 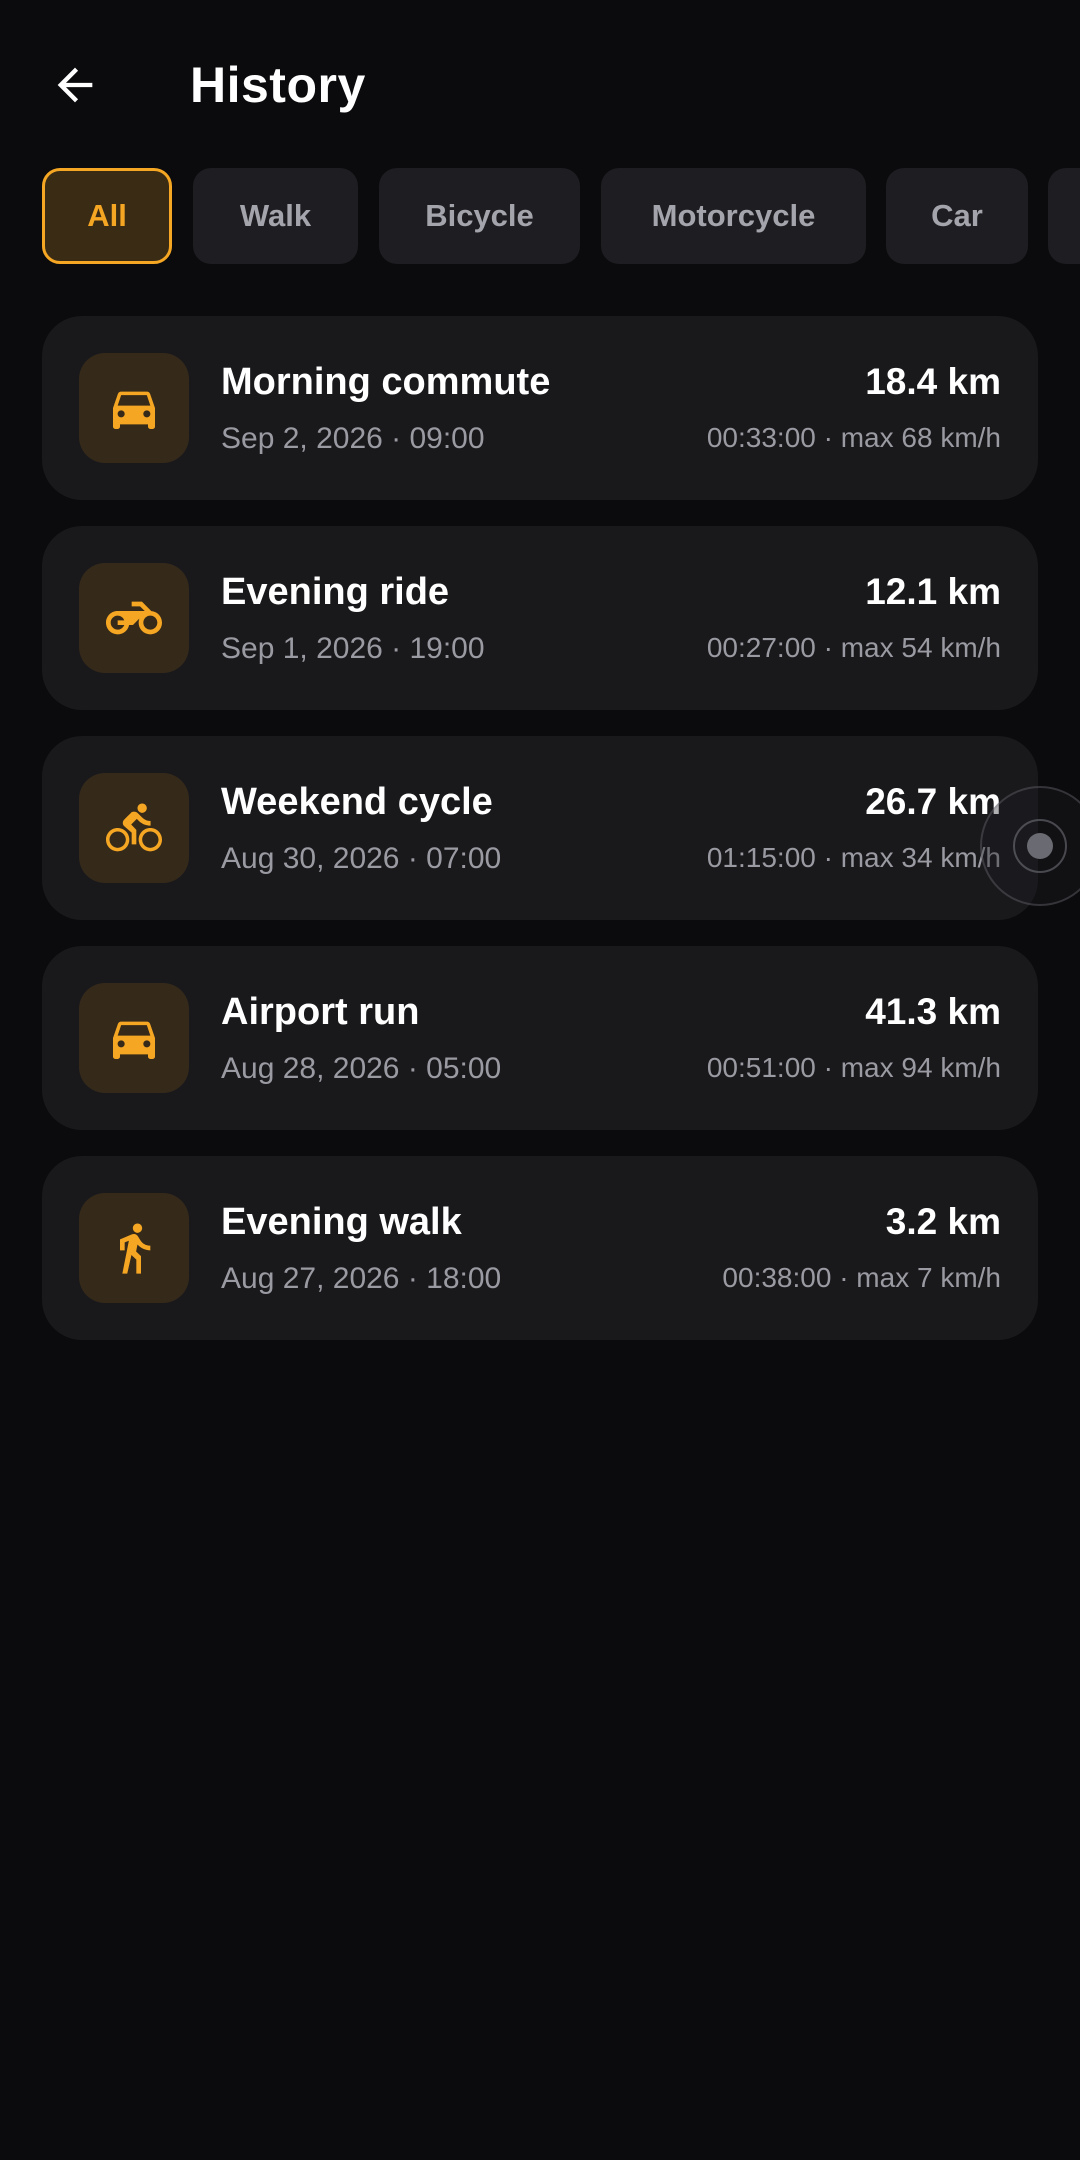 I want to click on assistive-dot-icon, so click(x=1040, y=846).